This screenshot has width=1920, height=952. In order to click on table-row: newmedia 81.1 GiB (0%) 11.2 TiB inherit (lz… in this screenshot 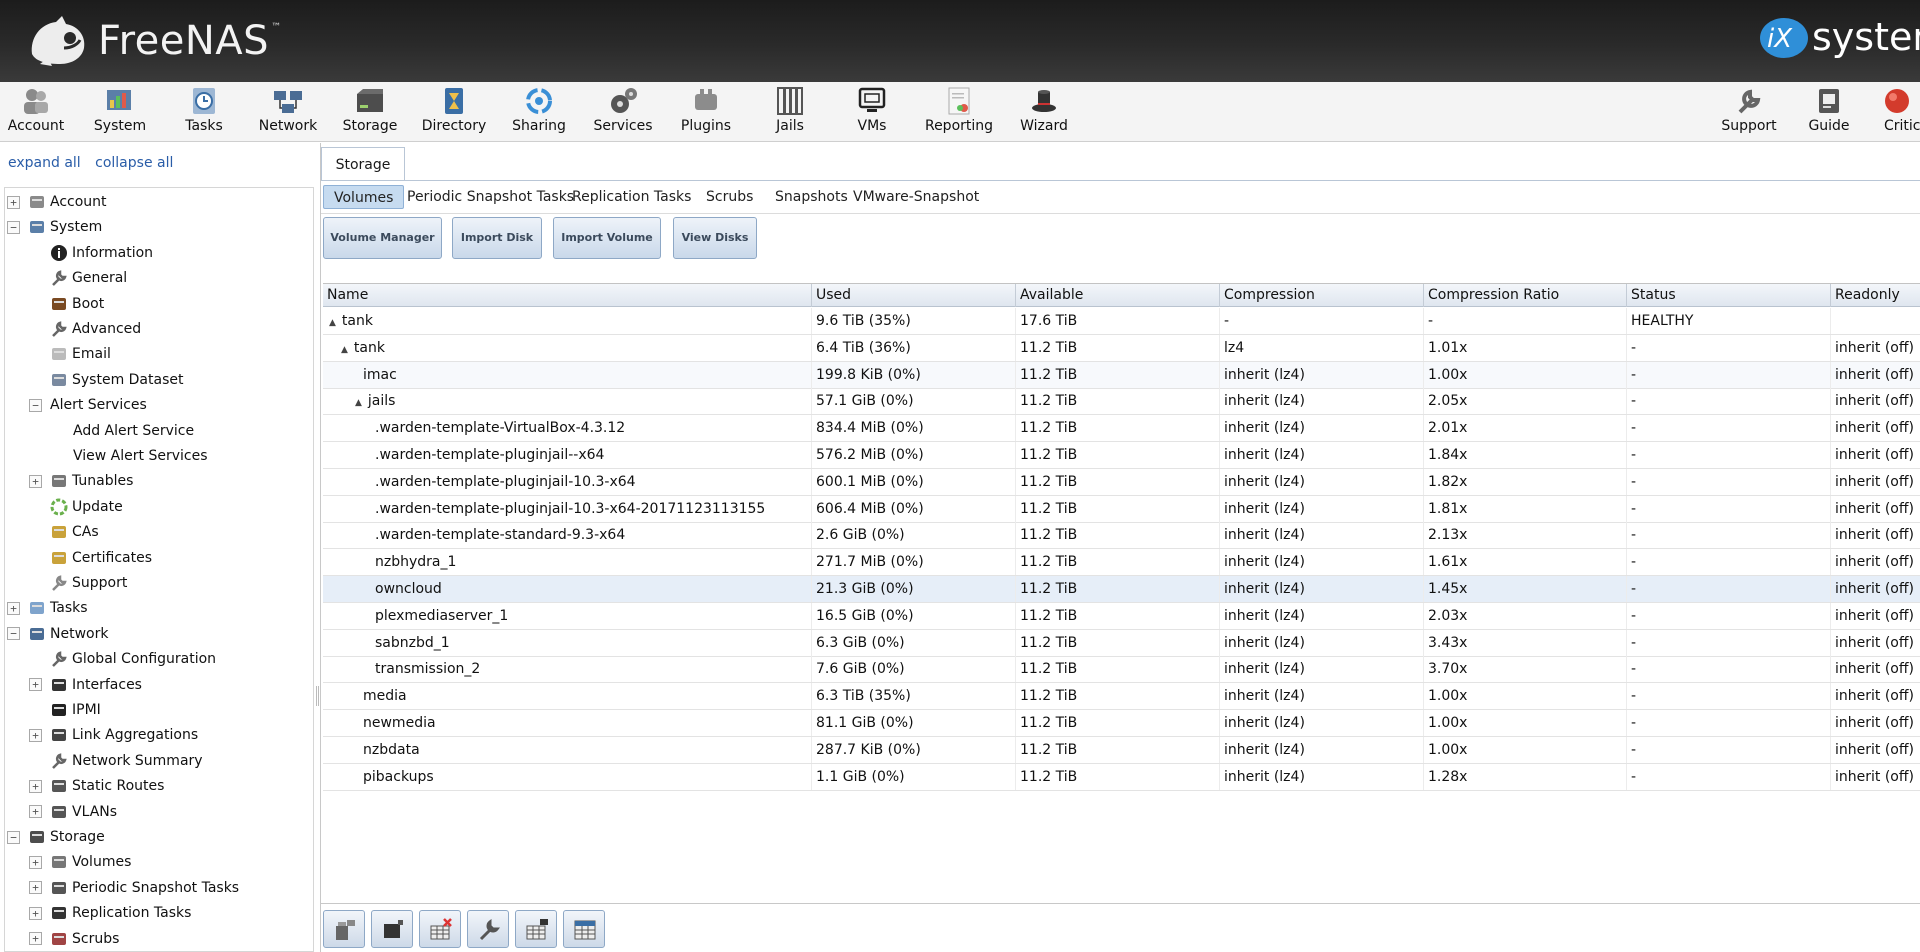, I will do `click(1121, 723)`.